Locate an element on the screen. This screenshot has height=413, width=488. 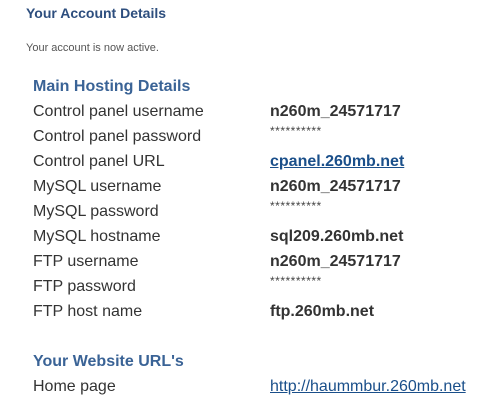
detail-label: Control panel password is located at coordinates (117, 136).